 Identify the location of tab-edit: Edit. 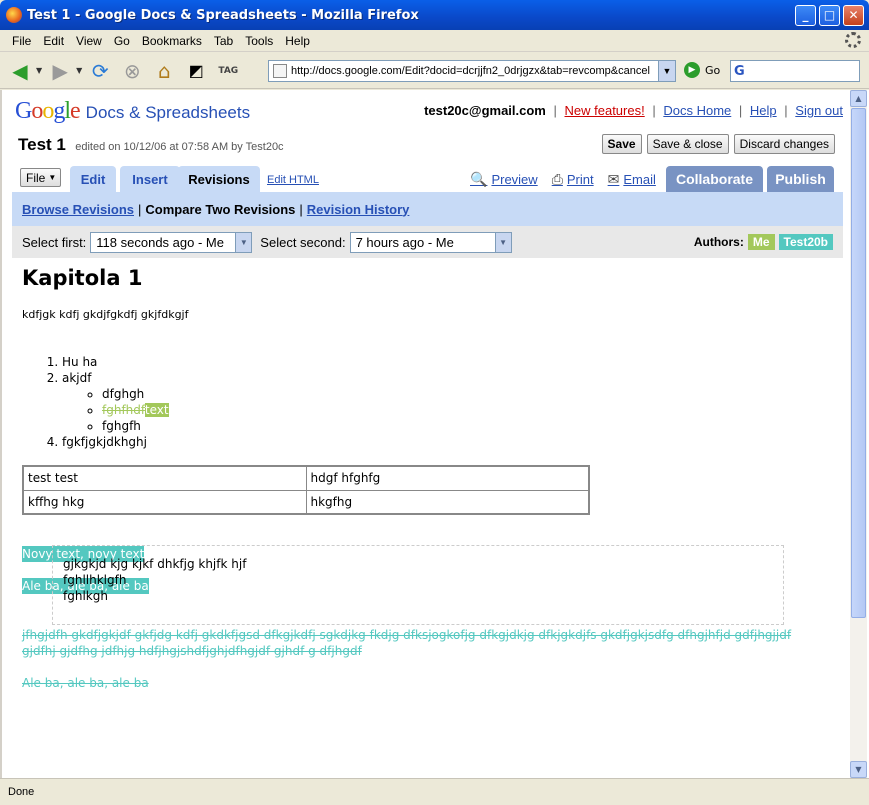
(93, 179).